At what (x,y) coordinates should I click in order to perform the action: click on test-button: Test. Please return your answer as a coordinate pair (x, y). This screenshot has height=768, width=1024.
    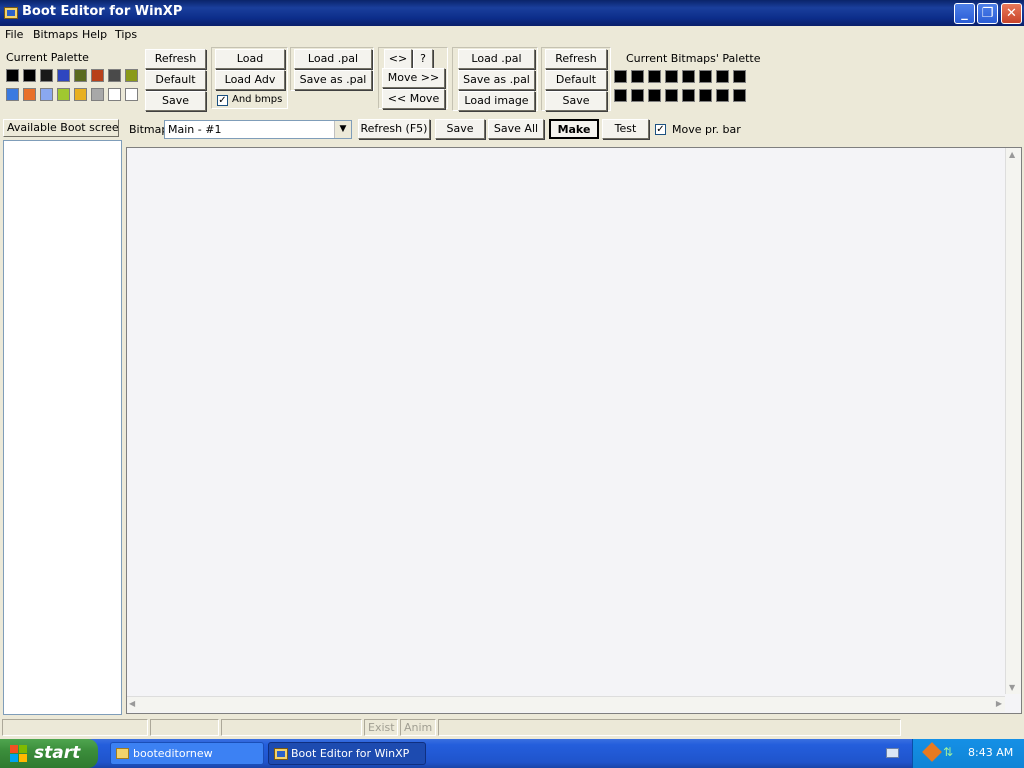
    Looking at the image, I should click on (625, 129).